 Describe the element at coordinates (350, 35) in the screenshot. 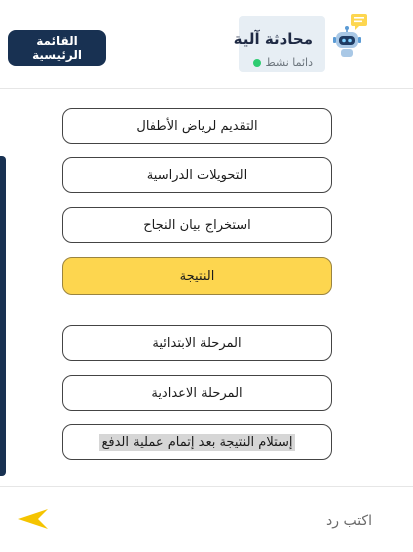

I see `robot-avatar-icon` at that location.